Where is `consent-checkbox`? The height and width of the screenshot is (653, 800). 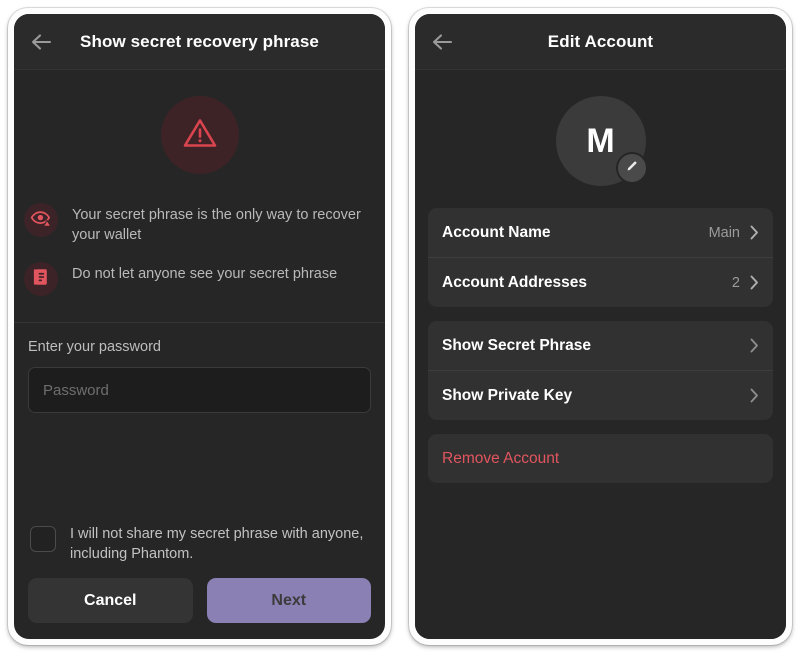
consent-checkbox is located at coordinates (43, 539).